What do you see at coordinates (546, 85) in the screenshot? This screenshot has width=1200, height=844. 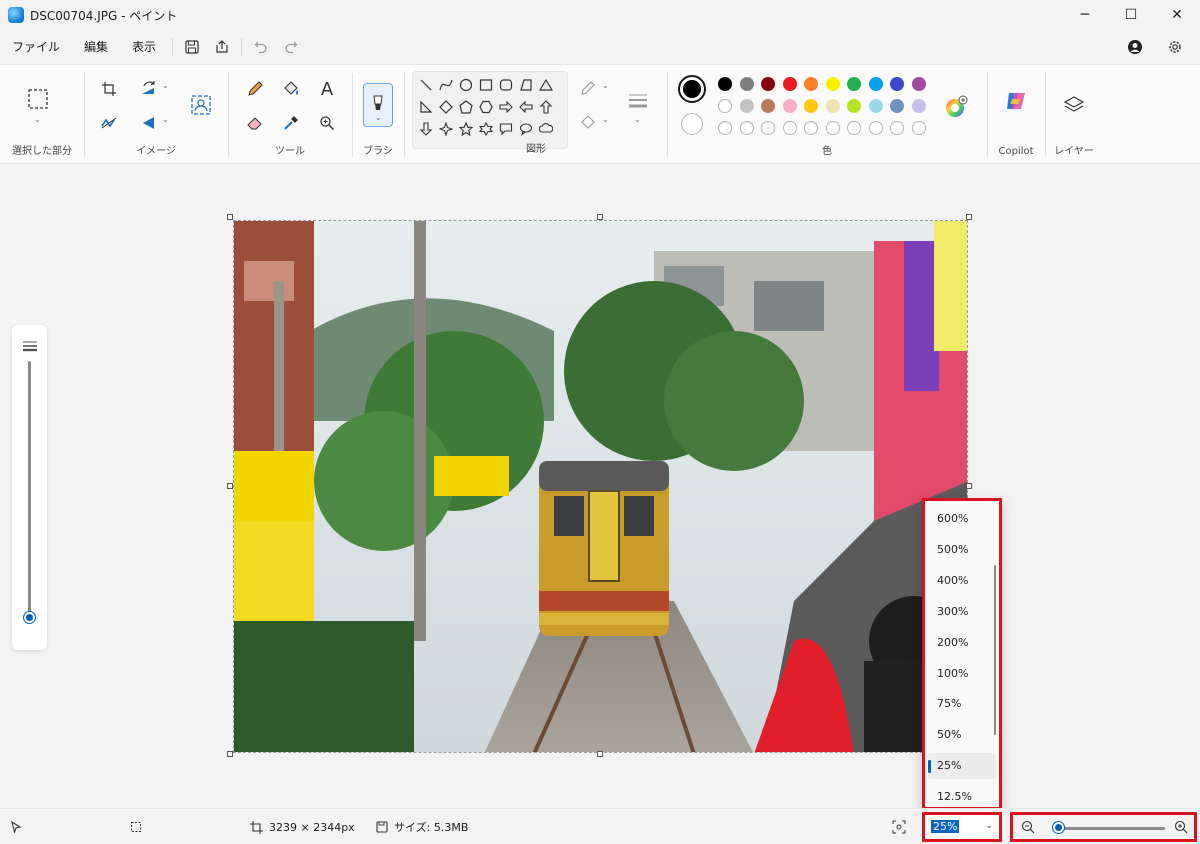 I see `triangle-shape-icon` at bounding box center [546, 85].